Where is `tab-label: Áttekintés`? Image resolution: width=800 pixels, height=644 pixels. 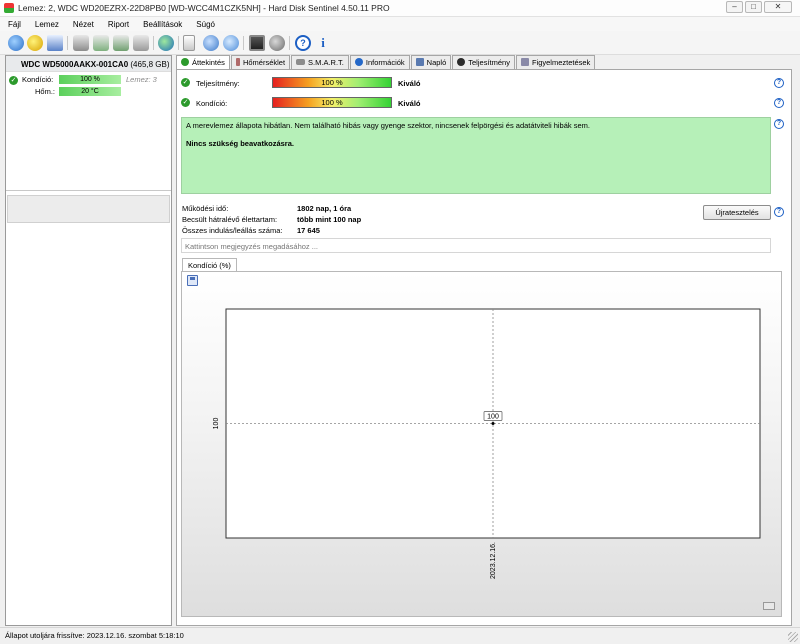
tab-label: Áttekintés is located at coordinates (208, 62).